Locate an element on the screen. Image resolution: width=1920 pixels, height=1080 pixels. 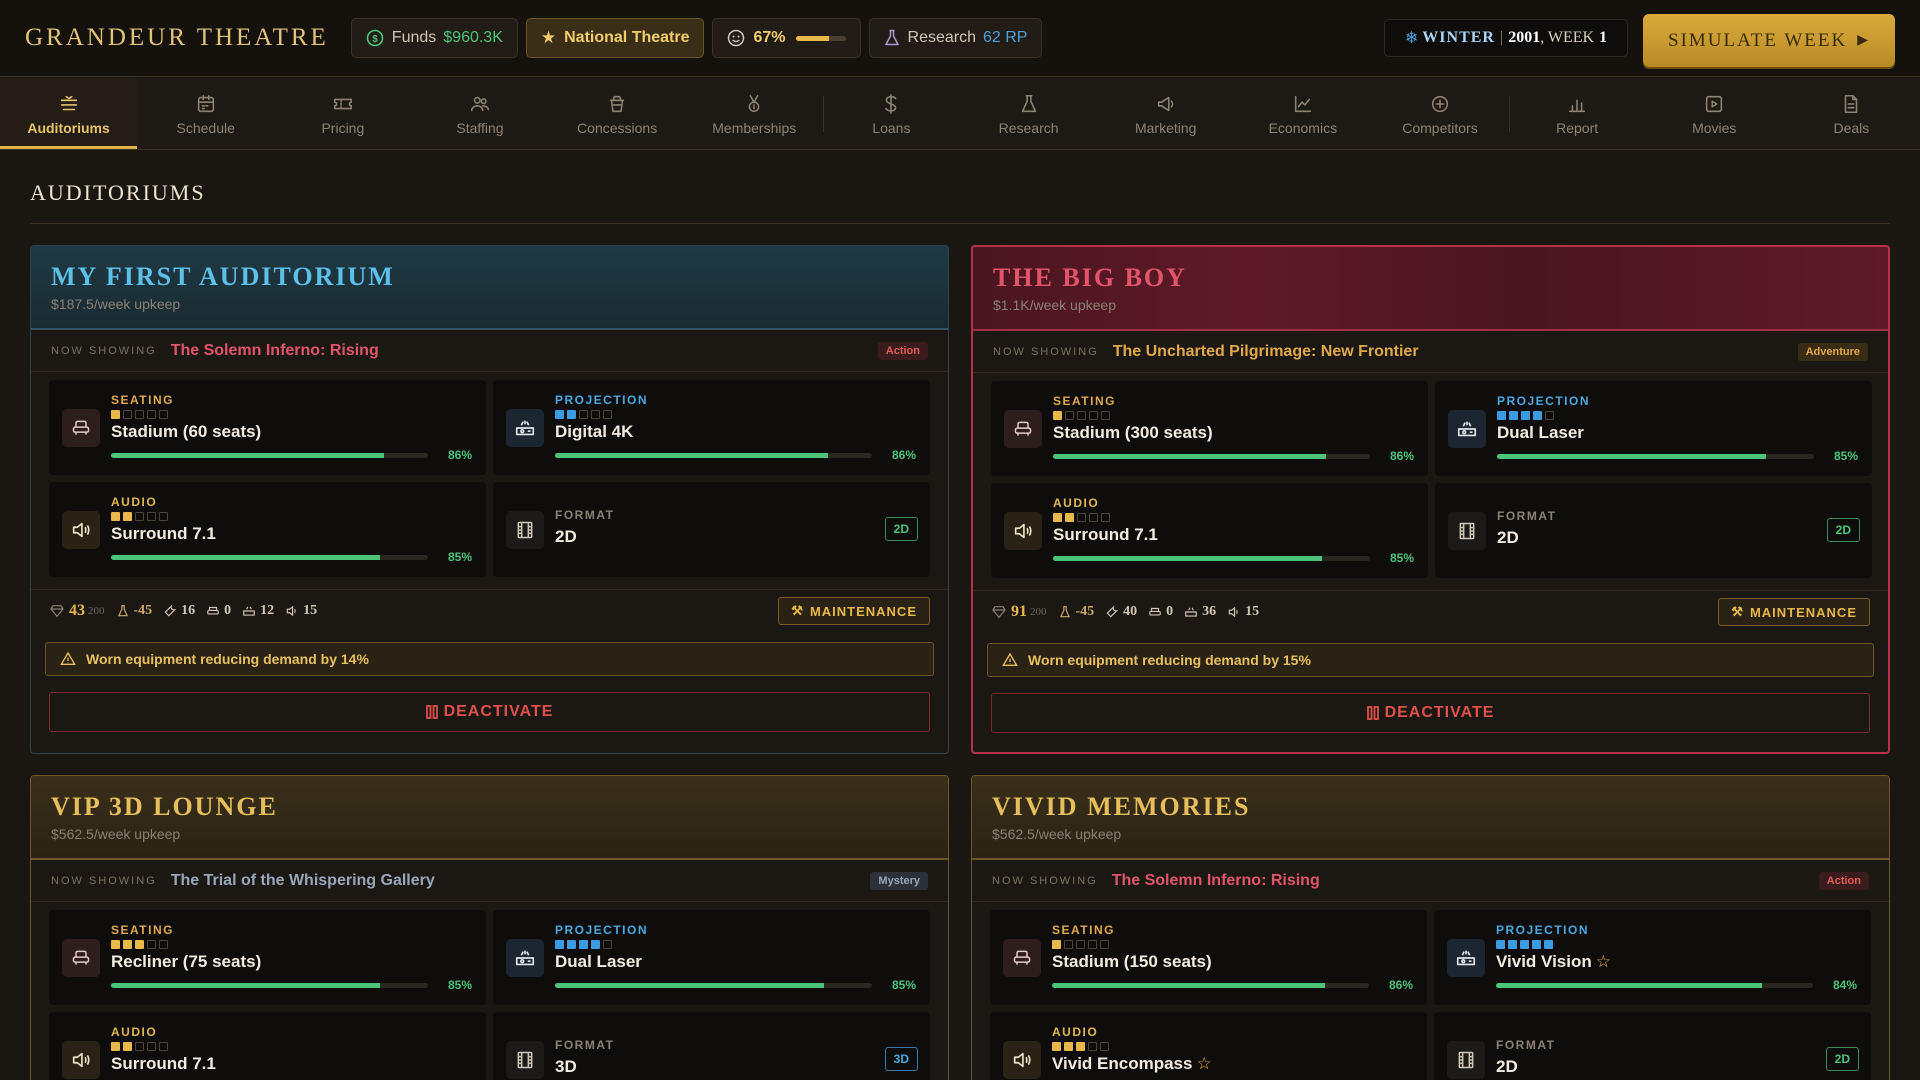
seating-panel: SEATING Stadium (60 seats) 86% is located at coordinates (267, 427).